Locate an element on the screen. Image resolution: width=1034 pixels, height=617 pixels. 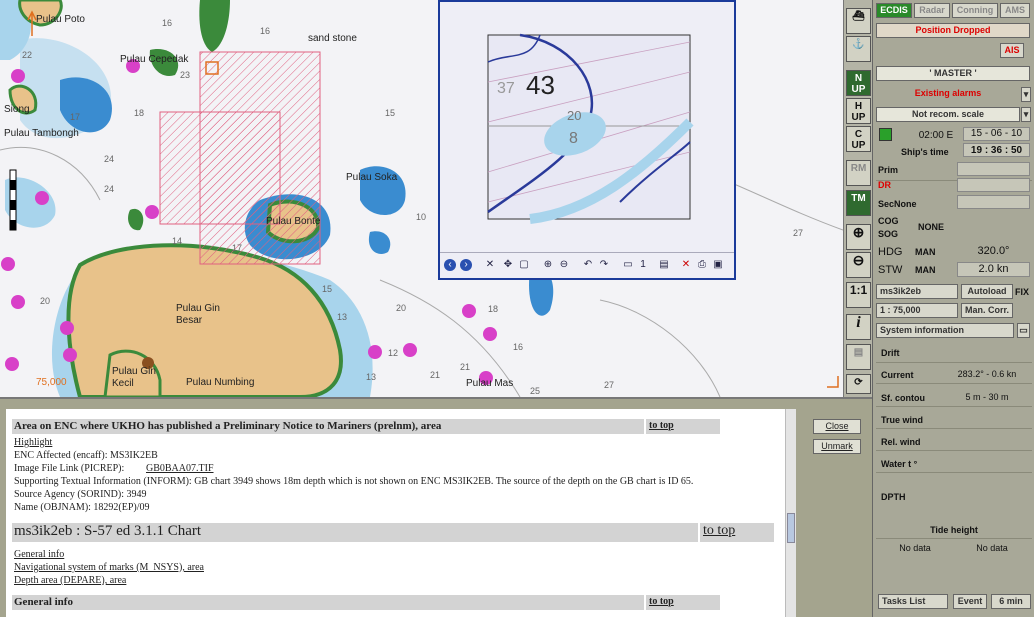
relative-motion-button: RM is located at coordinates (858, 173).